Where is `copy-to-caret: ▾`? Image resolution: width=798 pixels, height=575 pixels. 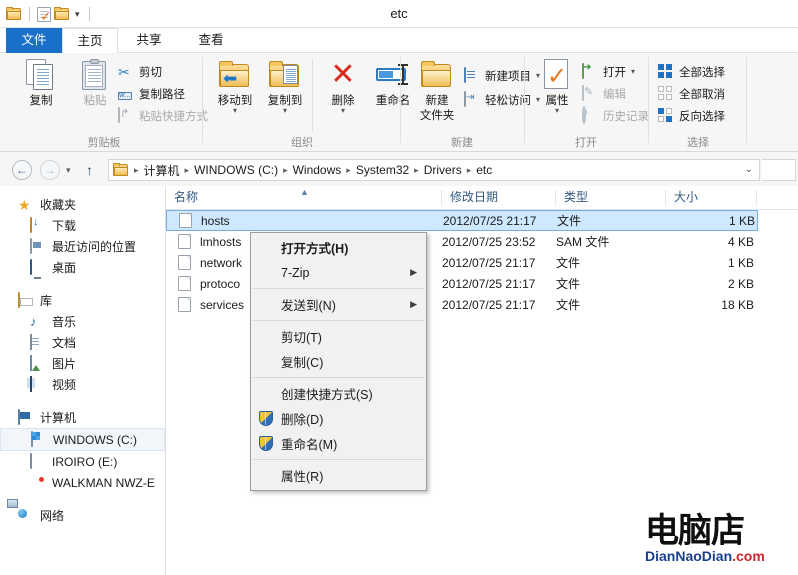 copy-to-caret: ▾ is located at coordinates (285, 111).